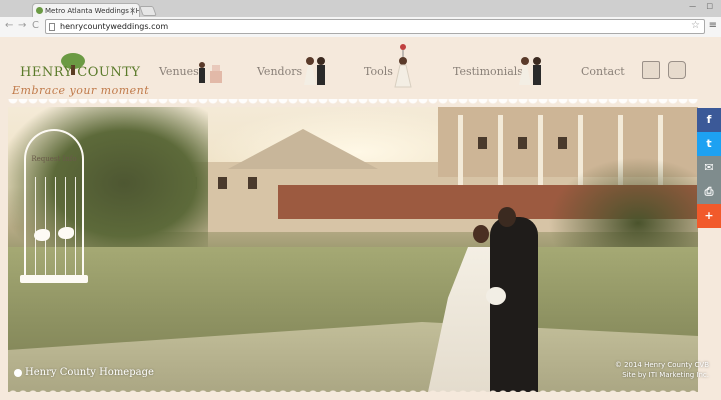 The width and height of the screenshot is (721, 400). I want to click on window-controls: — □, so click(703, 6).